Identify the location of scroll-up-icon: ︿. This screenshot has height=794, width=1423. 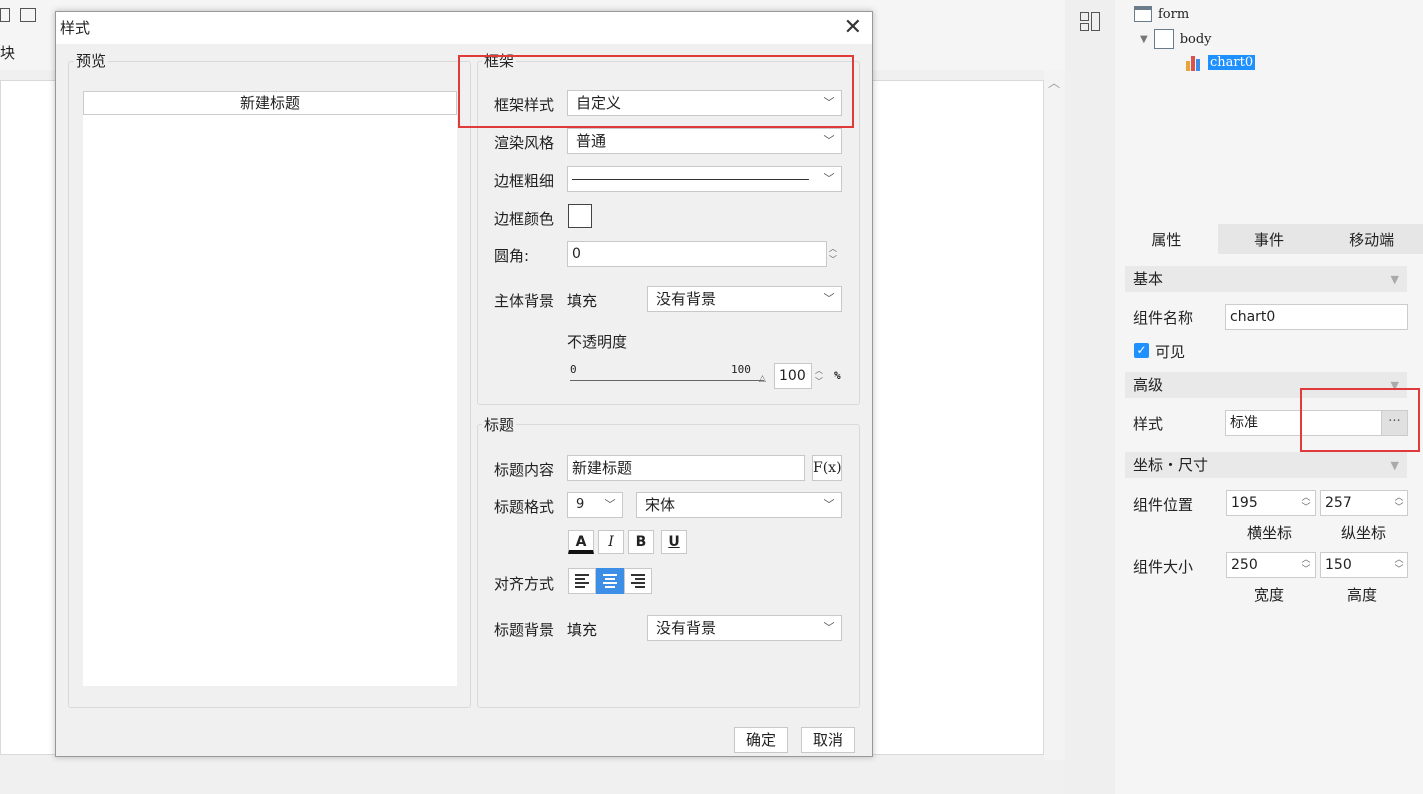
(1054, 82).